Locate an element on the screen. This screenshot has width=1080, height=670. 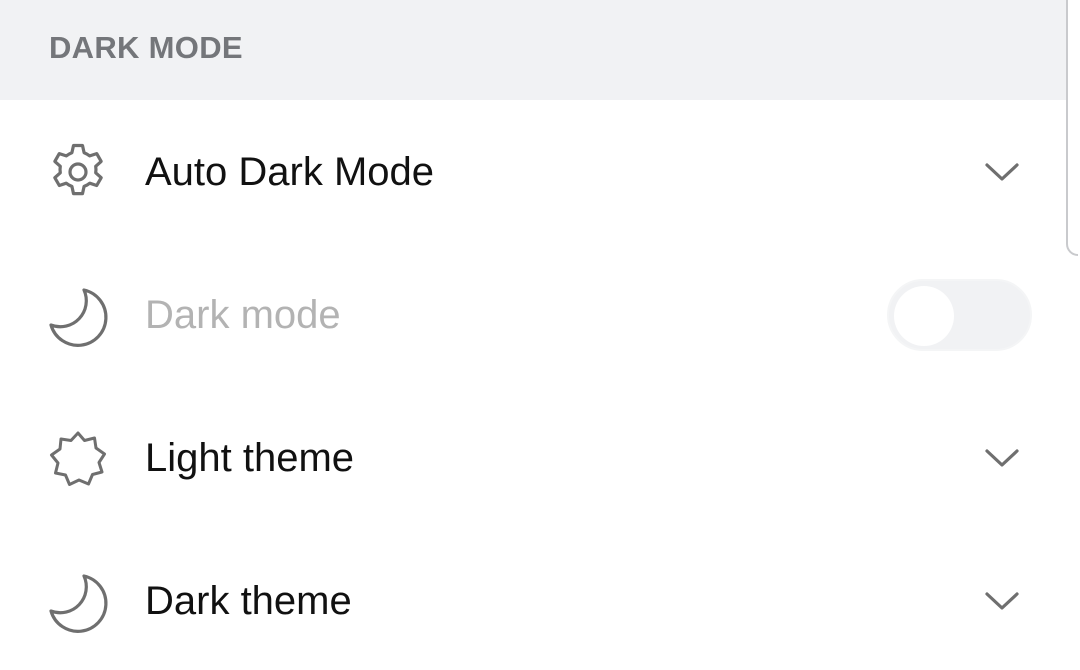
sun-badge-icon is located at coordinates (78, 458).